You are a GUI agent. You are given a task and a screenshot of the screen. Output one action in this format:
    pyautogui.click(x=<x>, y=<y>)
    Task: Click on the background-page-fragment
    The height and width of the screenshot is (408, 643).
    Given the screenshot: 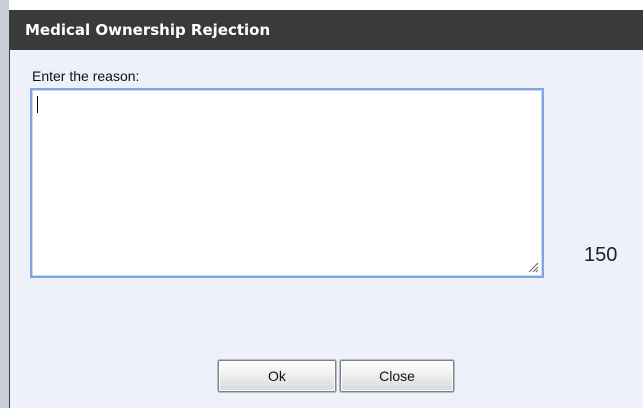 What is the action you would take?
    pyautogui.click(x=530, y=3)
    